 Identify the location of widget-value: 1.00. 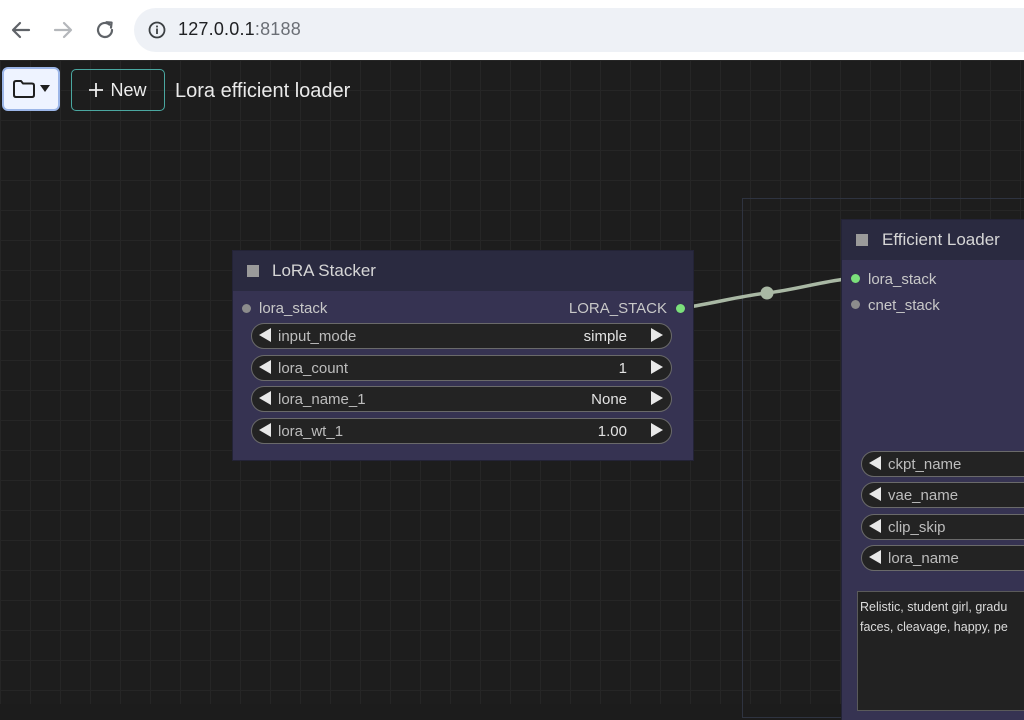
(612, 431).